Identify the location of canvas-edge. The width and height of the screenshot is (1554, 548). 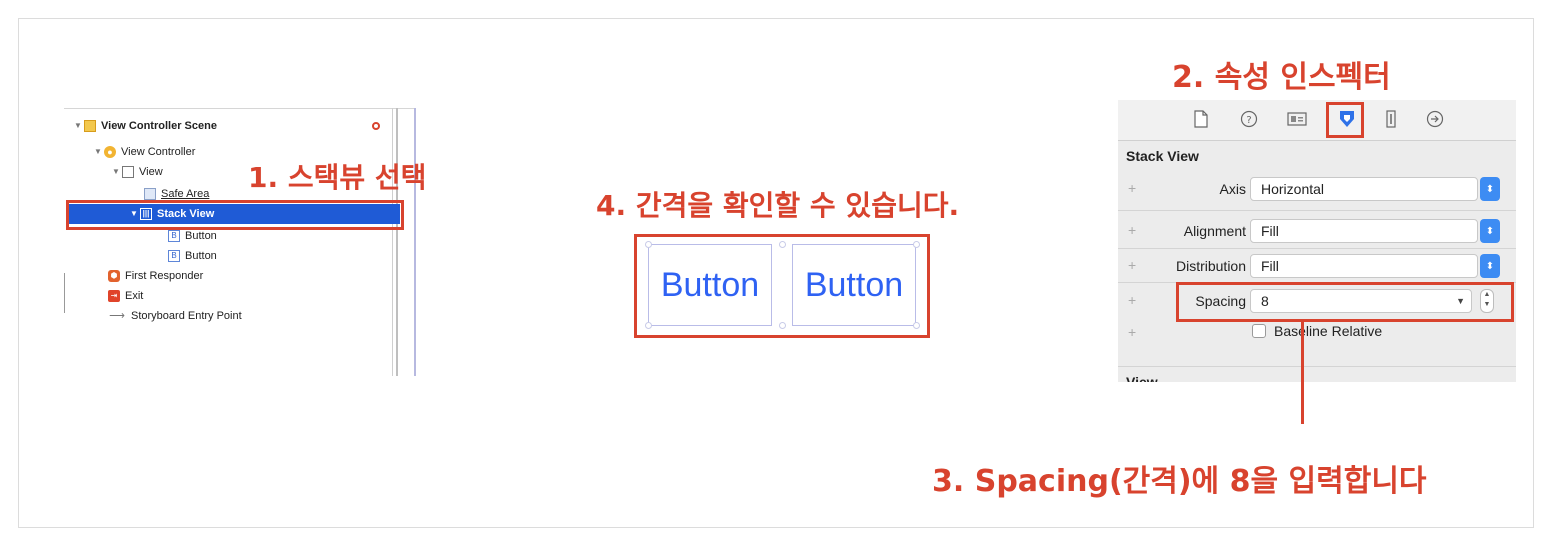
(415, 242).